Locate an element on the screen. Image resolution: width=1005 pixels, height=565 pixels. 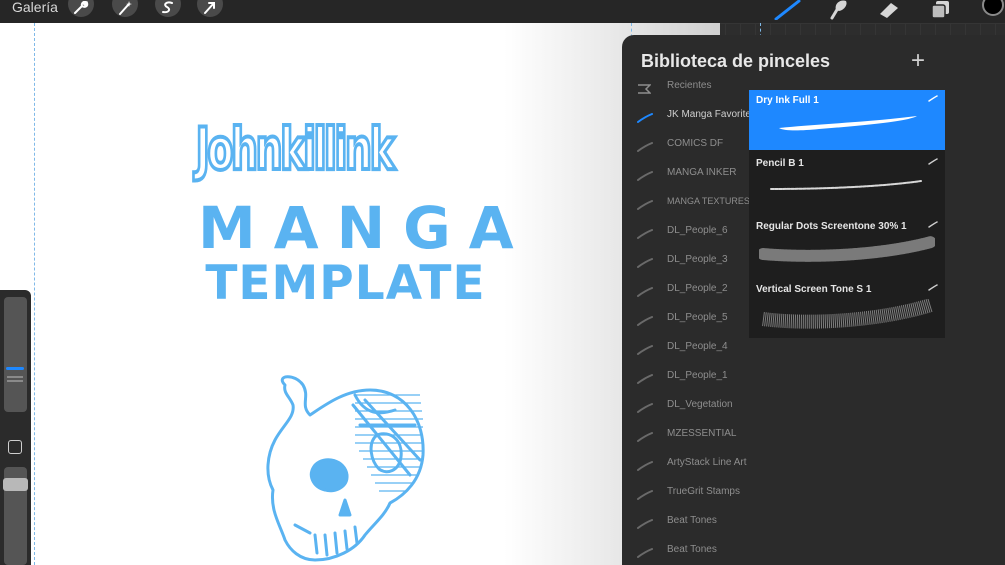
brush-set-truegrit-stamps: TrueGrit Stamps is located at coordinates (686, 495).